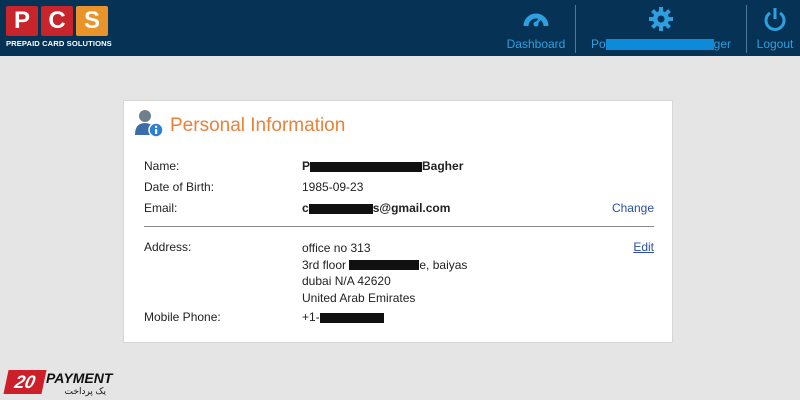 This screenshot has height=400, width=800. I want to click on nav-profile: Po ger, so click(661, 30).